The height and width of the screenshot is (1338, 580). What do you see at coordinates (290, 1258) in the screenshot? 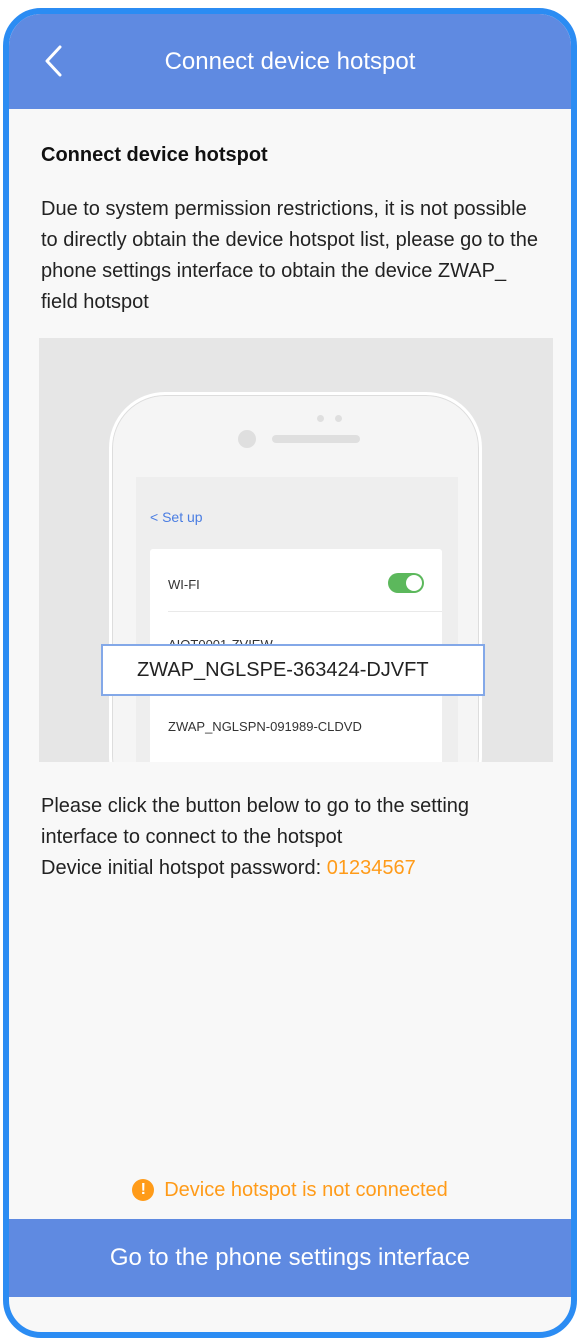
I see `phone-settings-button: Go to the phone settings interface` at bounding box center [290, 1258].